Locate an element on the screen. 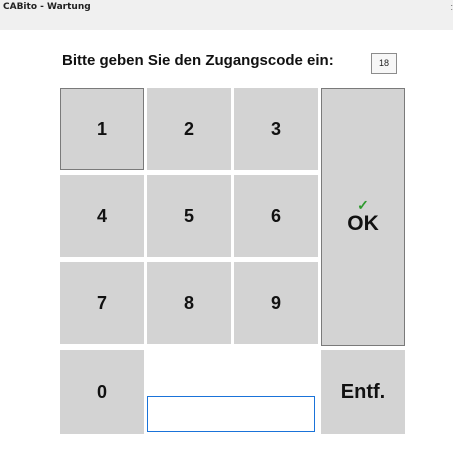  delete-button: Entf. is located at coordinates (363, 392).